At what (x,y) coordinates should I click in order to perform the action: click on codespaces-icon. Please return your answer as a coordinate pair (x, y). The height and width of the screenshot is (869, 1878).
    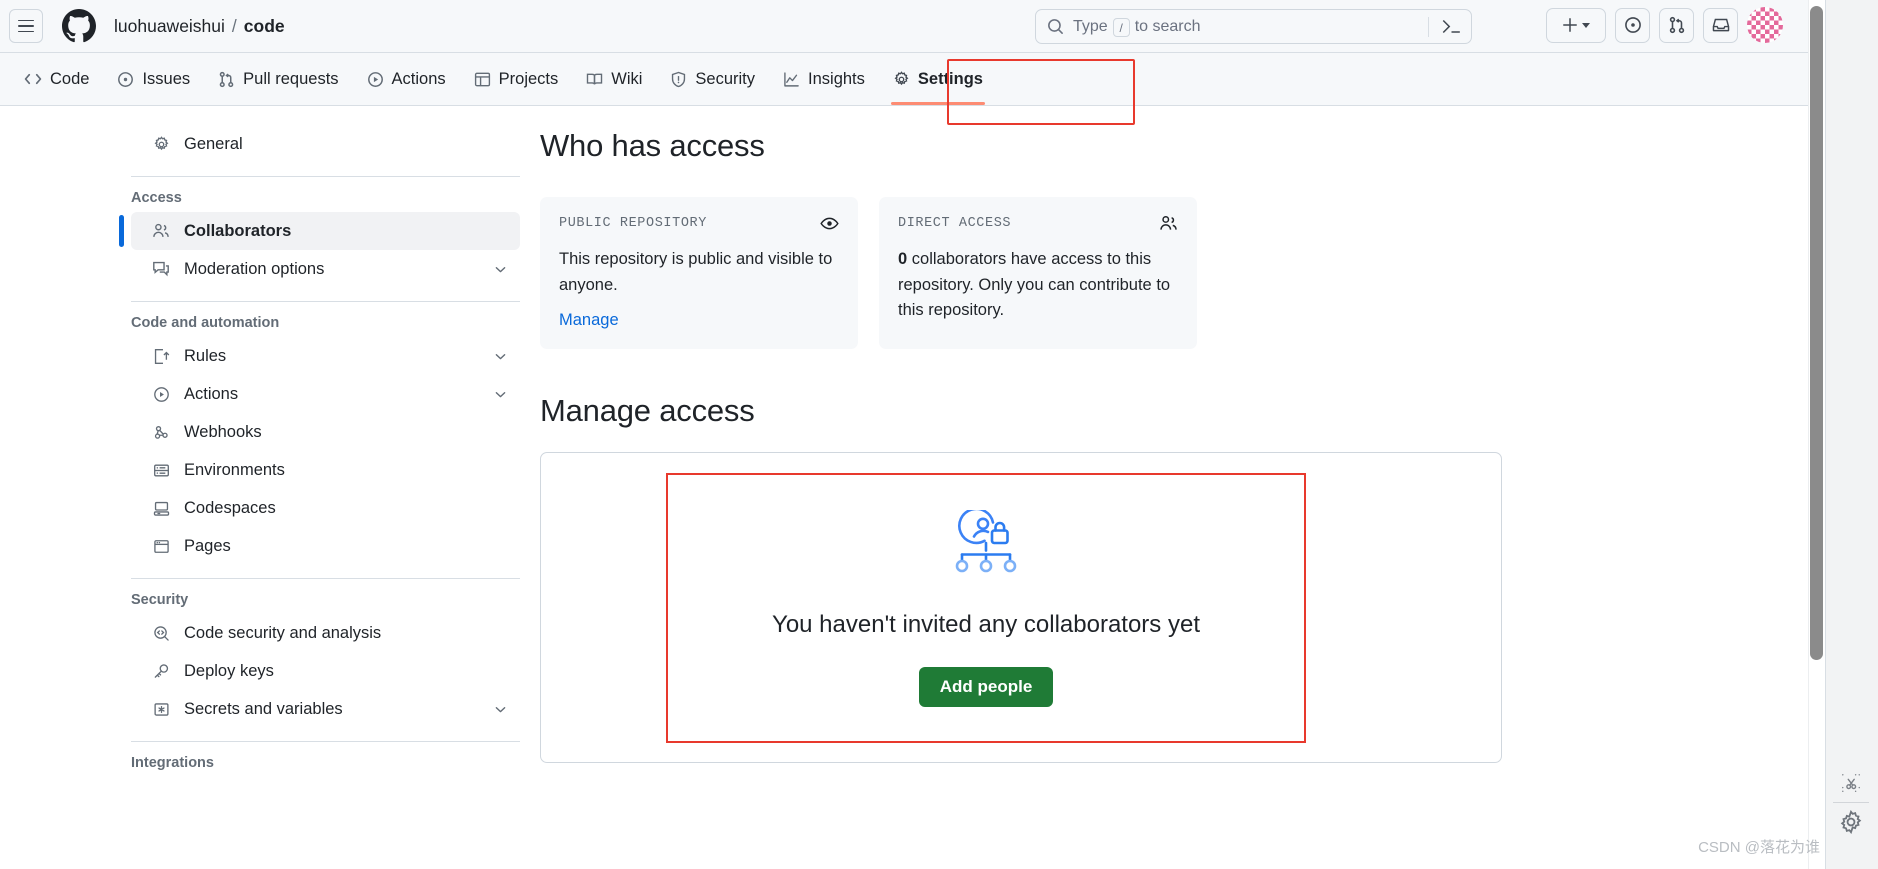
    Looking at the image, I should click on (161, 508).